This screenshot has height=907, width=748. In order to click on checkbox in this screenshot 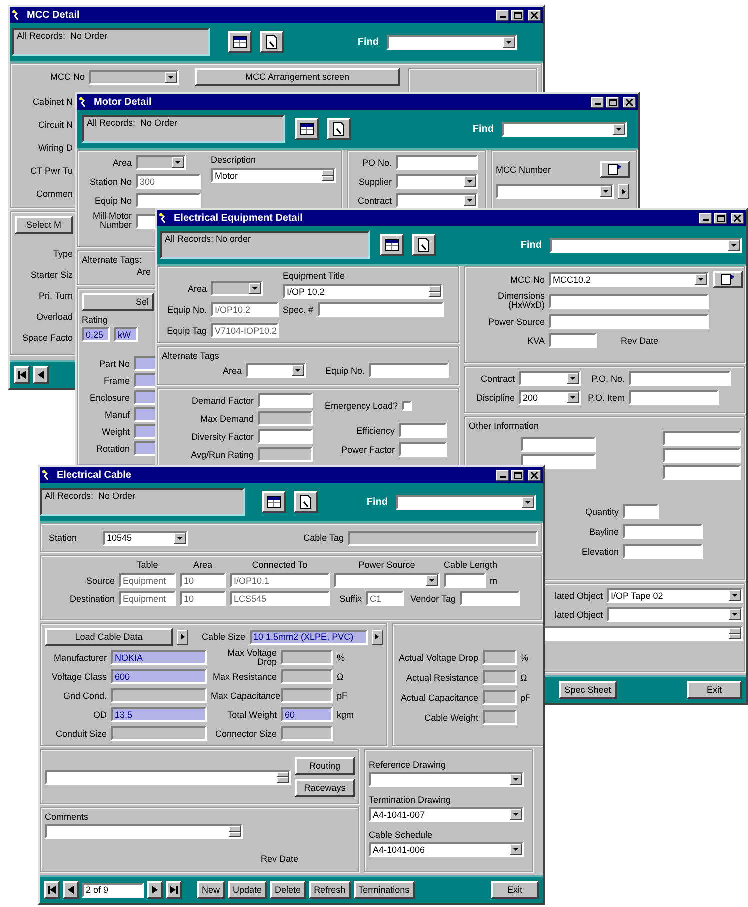, I will do `click(407, 406)`.